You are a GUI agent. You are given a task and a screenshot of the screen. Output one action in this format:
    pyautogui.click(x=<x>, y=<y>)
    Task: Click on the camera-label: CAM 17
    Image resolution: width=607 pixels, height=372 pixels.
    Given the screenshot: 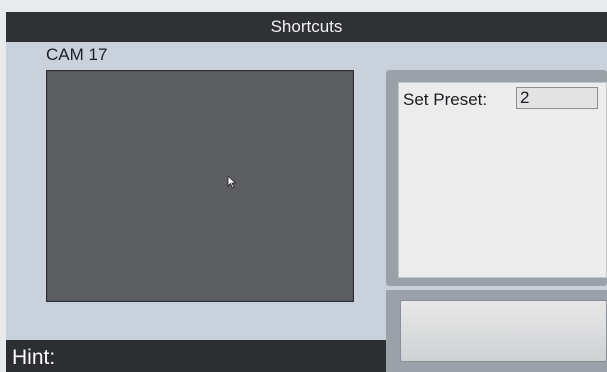 What is the action you would take?
    pyautogui.click(x=77, y=54)
    